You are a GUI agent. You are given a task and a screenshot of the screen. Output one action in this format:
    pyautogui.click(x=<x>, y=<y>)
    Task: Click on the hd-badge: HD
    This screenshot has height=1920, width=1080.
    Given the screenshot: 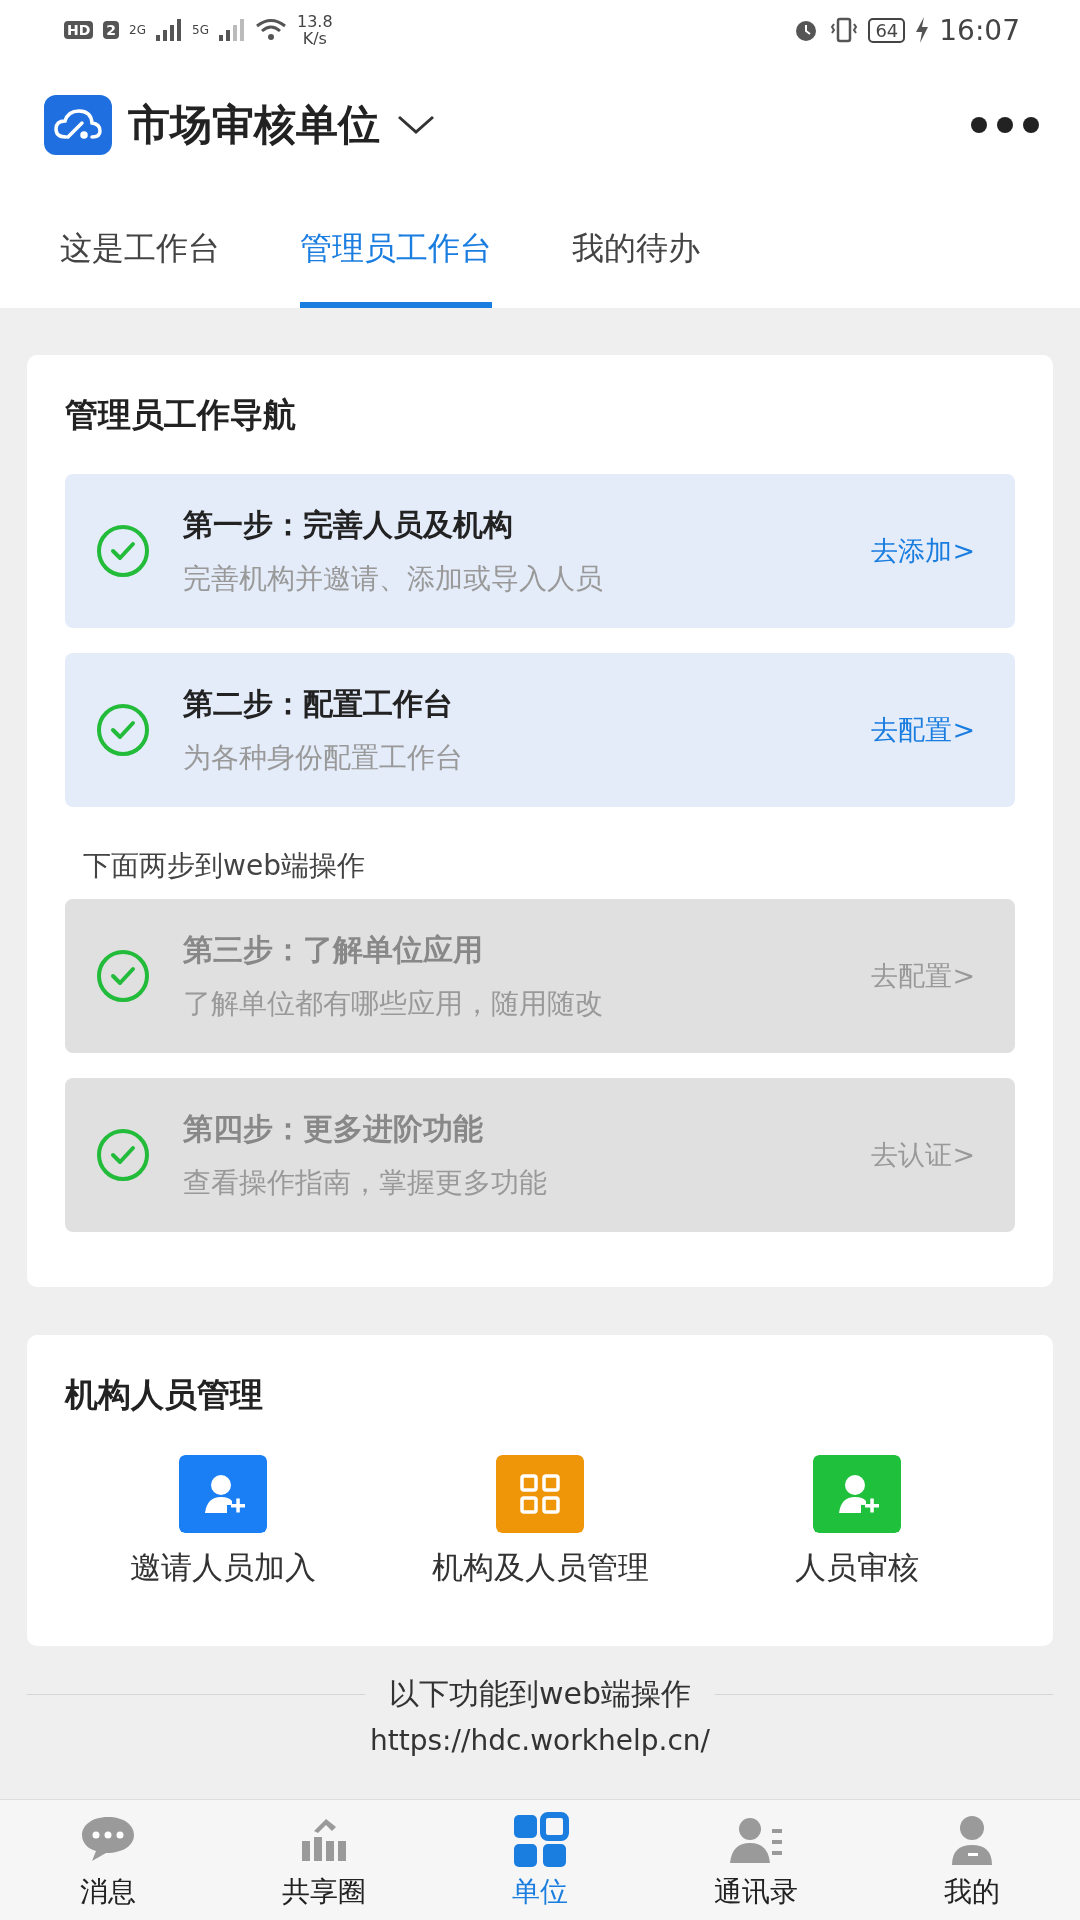 What is the action you would take?
    pyautogui.click(x=79, y=30)
    